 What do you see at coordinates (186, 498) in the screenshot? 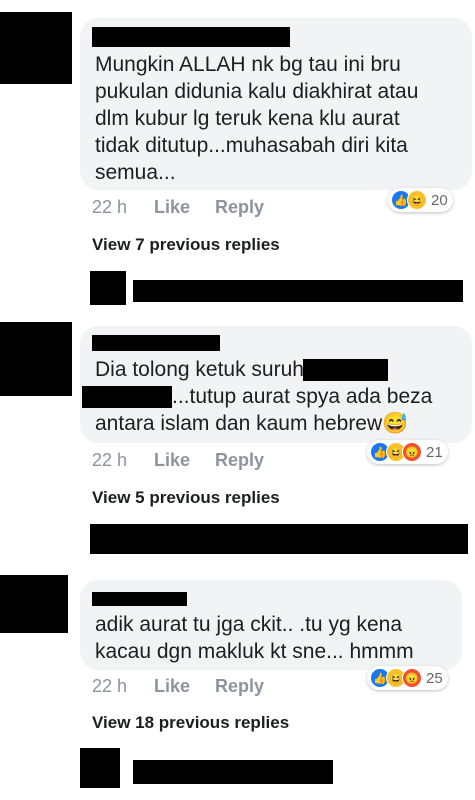
I see `view-previous-replies-link: View 5 previous replies` at bounding box center [186, 498].